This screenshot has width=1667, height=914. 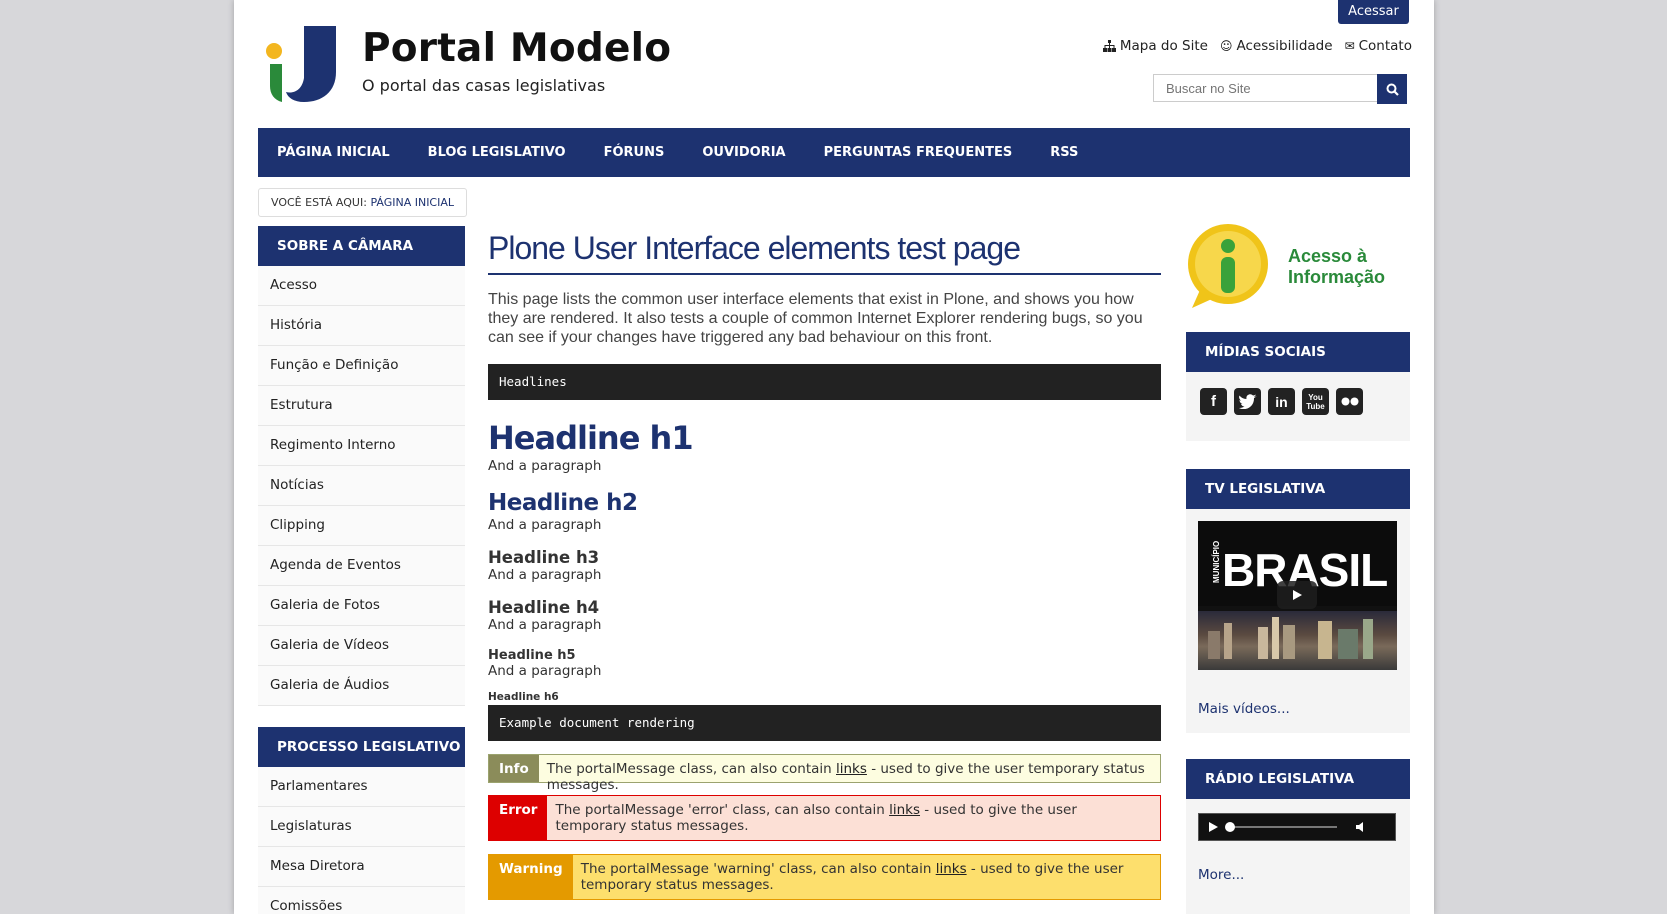 What do you see at coordinates (1247, 401) in the screenshot?
I see `twitter-icon` at bounding box center [1247, 401].